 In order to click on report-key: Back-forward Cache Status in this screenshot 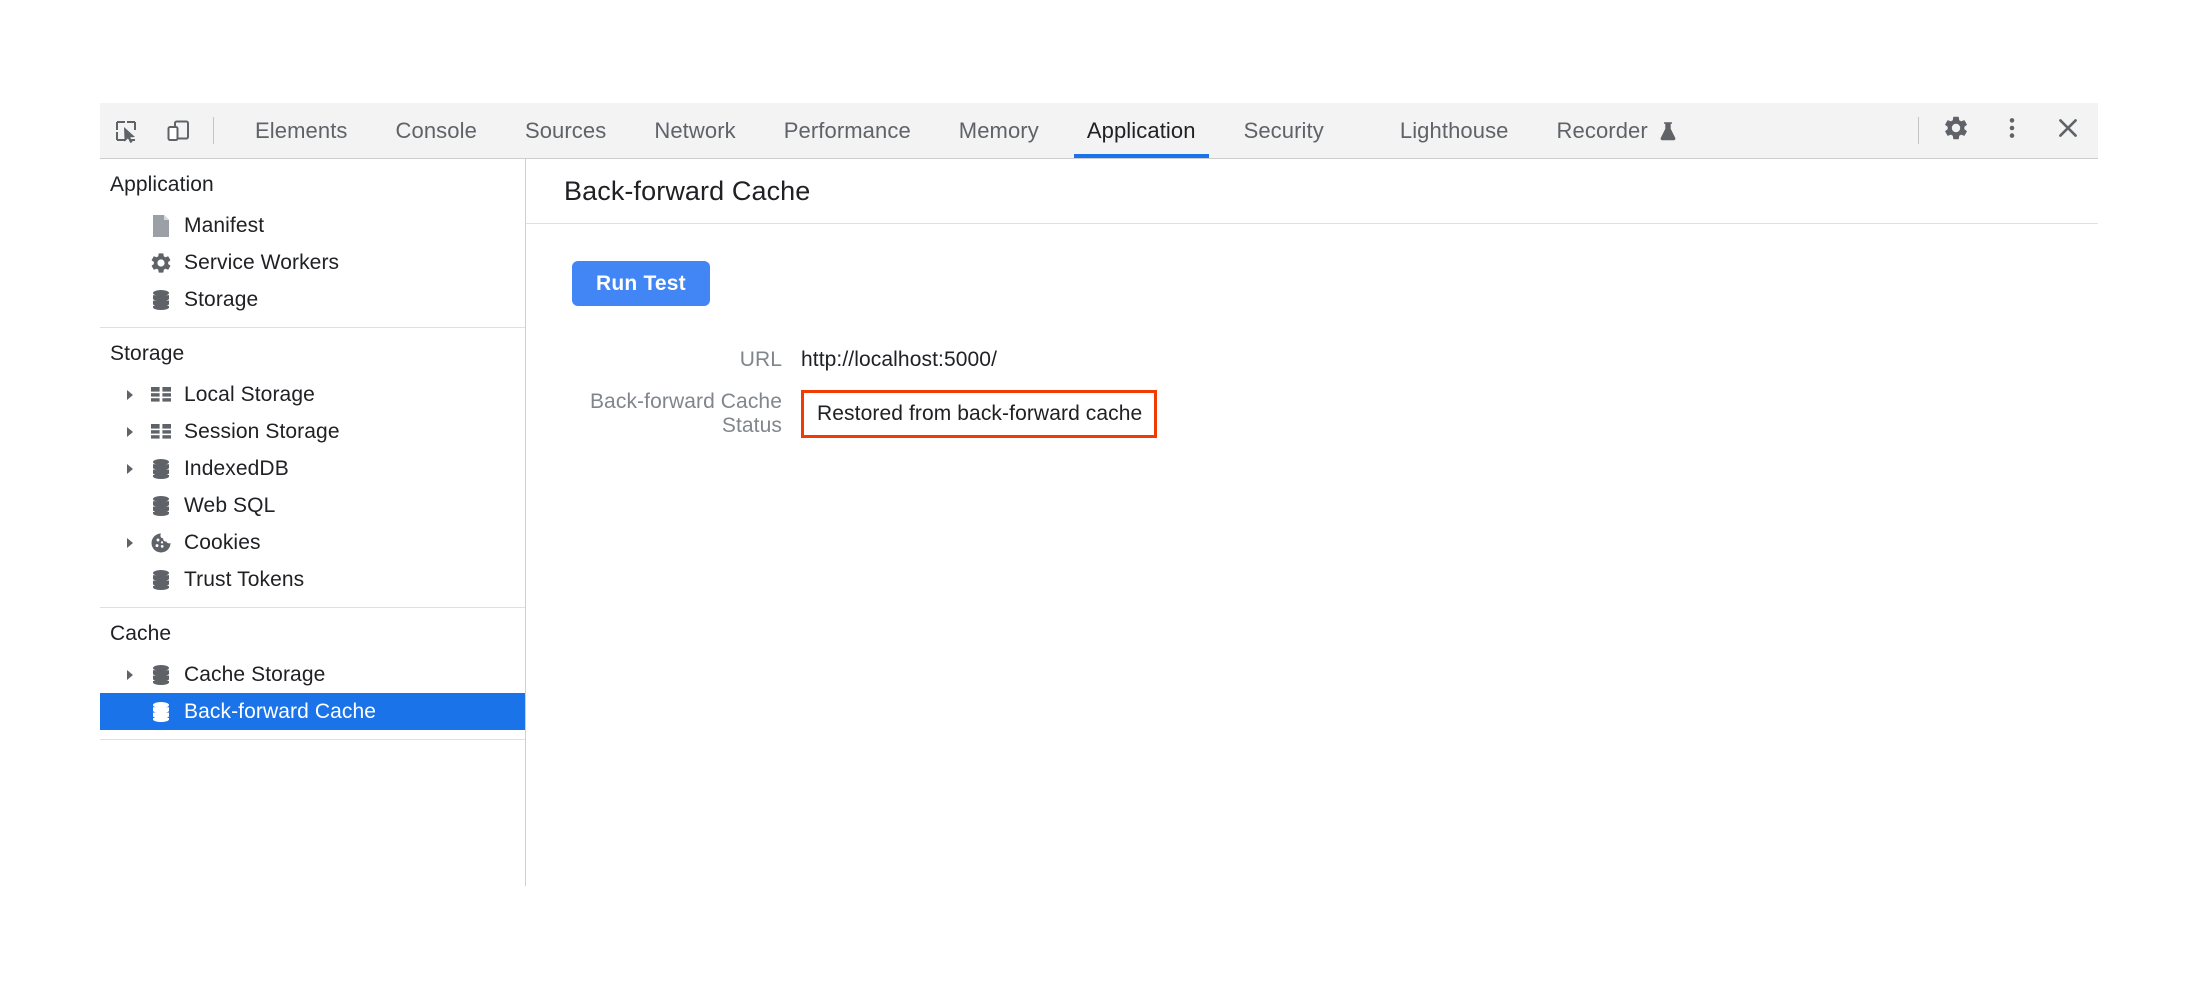, I will do `click(685, 413)`.